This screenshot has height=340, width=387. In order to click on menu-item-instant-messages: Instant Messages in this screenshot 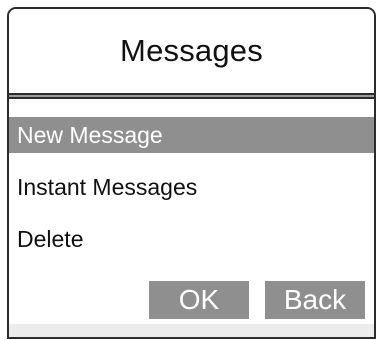, I will do `click(191, 187)`.